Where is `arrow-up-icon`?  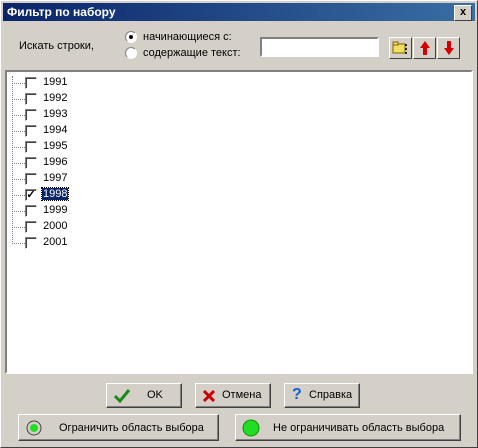
arrow-up-icon is located at coordinates (424, 48).